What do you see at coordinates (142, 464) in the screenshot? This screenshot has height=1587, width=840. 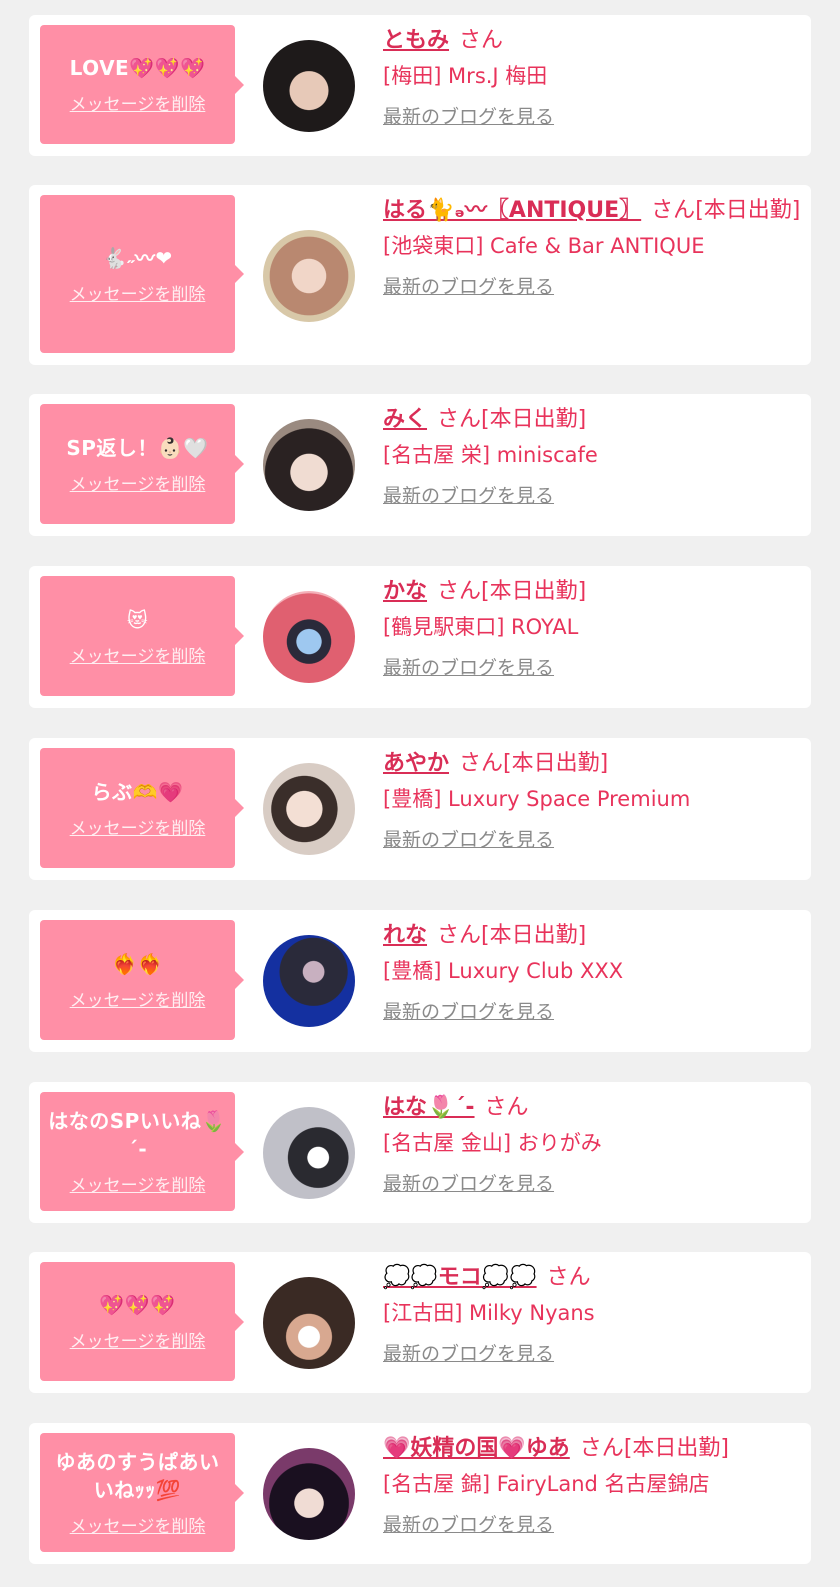 I see `message-bubble: SP返し！👶🏻🤍 メッセージを削除` at bounding box center [142, 464].